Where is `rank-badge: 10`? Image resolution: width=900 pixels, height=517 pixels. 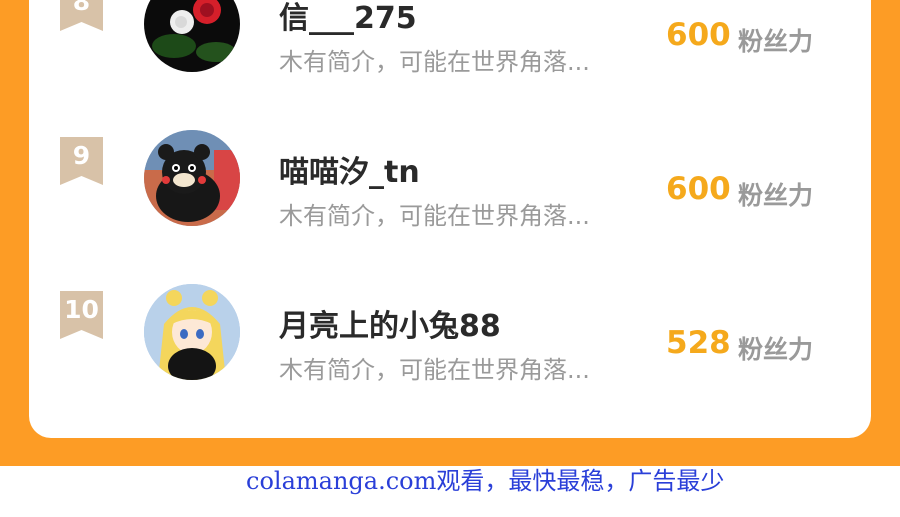
rank-badge: 10 is located at coordinates (81, 315).